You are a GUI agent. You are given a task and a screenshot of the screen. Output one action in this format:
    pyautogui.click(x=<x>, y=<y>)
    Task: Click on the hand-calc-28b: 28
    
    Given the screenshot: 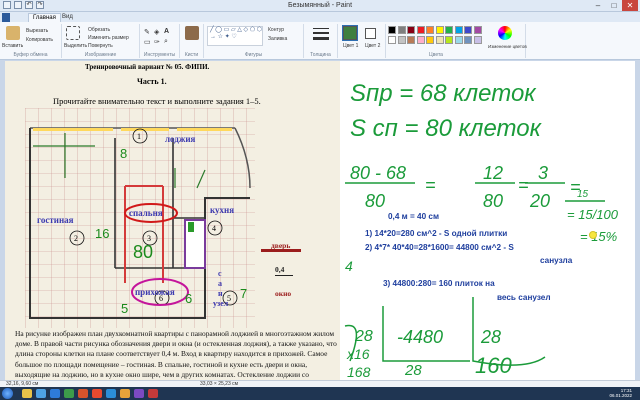 What is the action you would take?
    pyautogui.click(x=490, y=337)
    